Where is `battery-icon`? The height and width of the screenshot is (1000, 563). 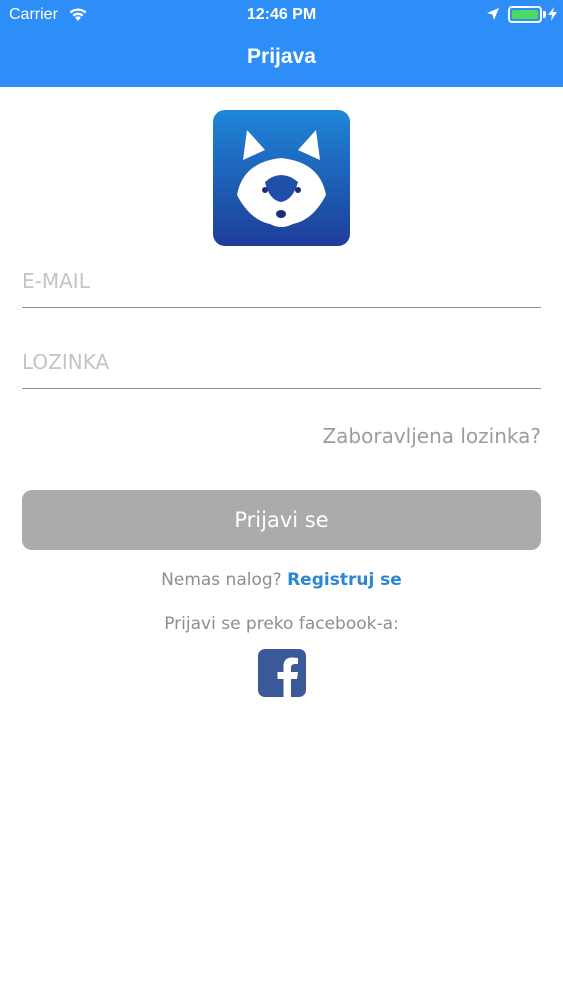 battery-icon is located at coordinates (525, 14).